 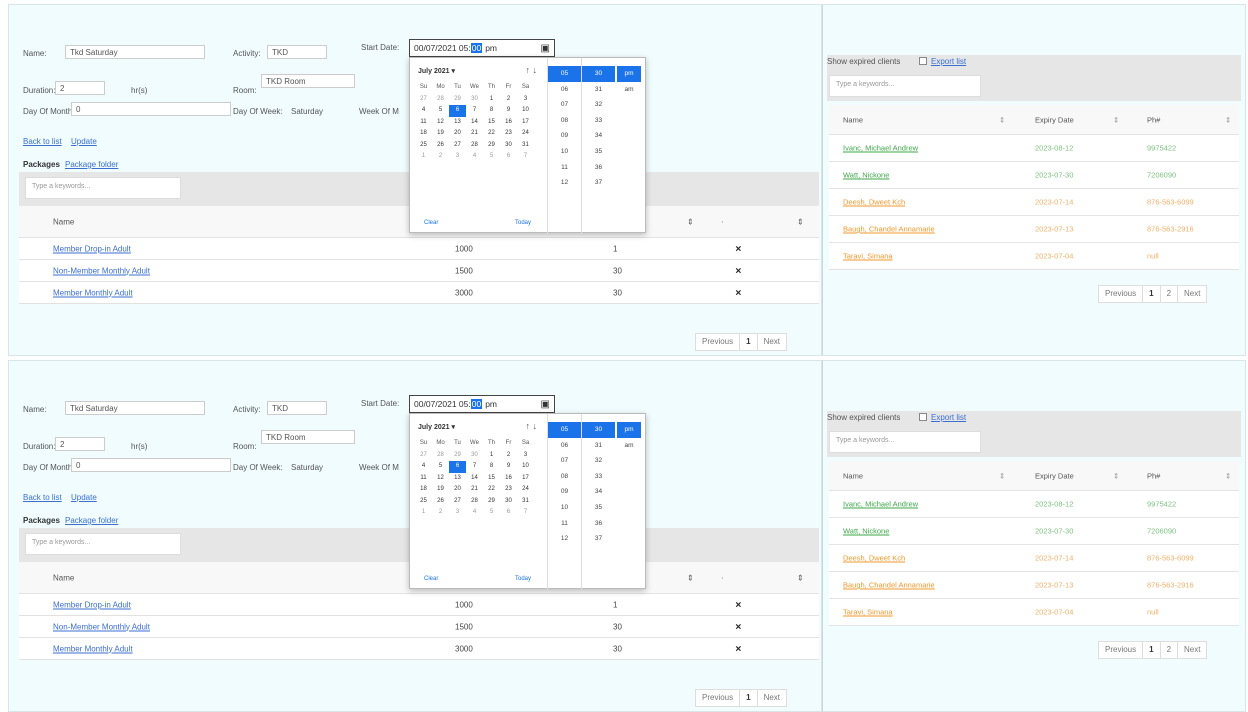 I want to click on calendar-day: 18, so click(x=423, y=134).